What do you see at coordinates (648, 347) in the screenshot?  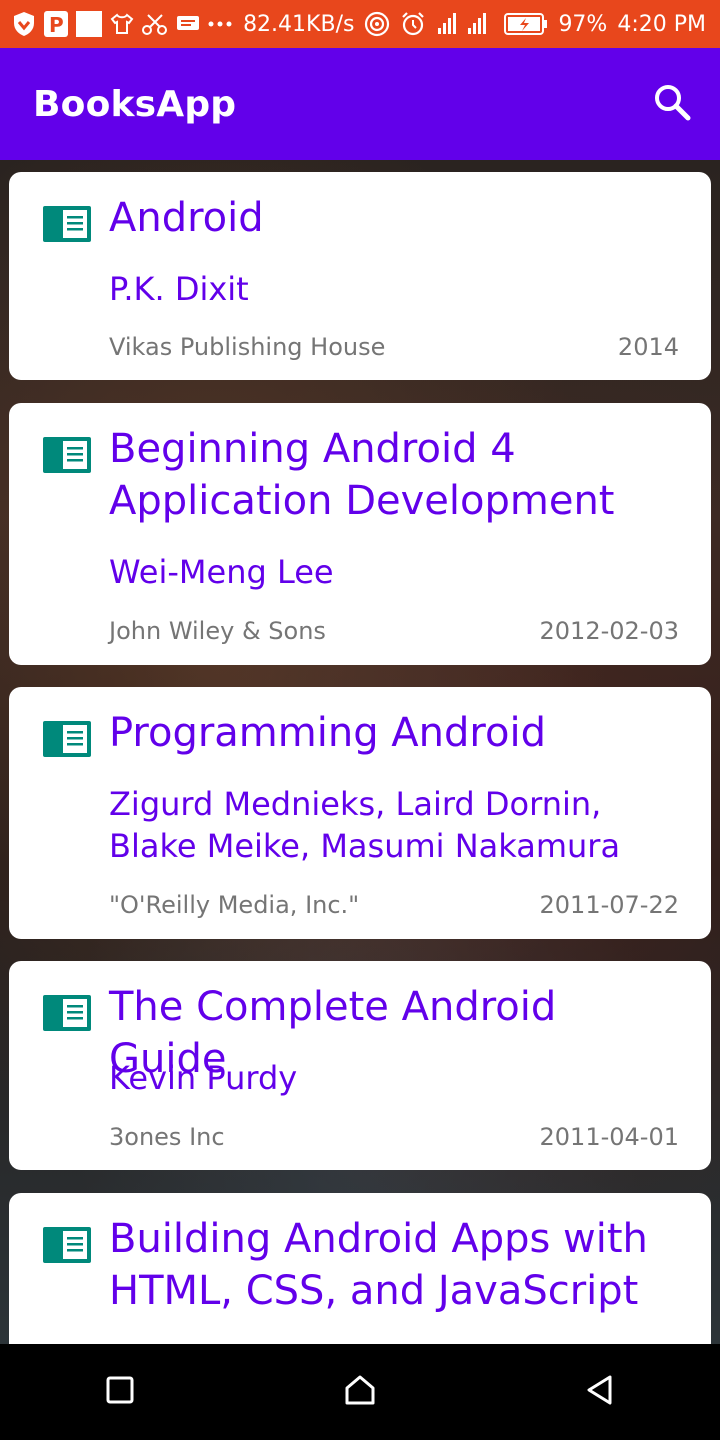 I see `book-date: 2014` at bounding box center [648, 347].